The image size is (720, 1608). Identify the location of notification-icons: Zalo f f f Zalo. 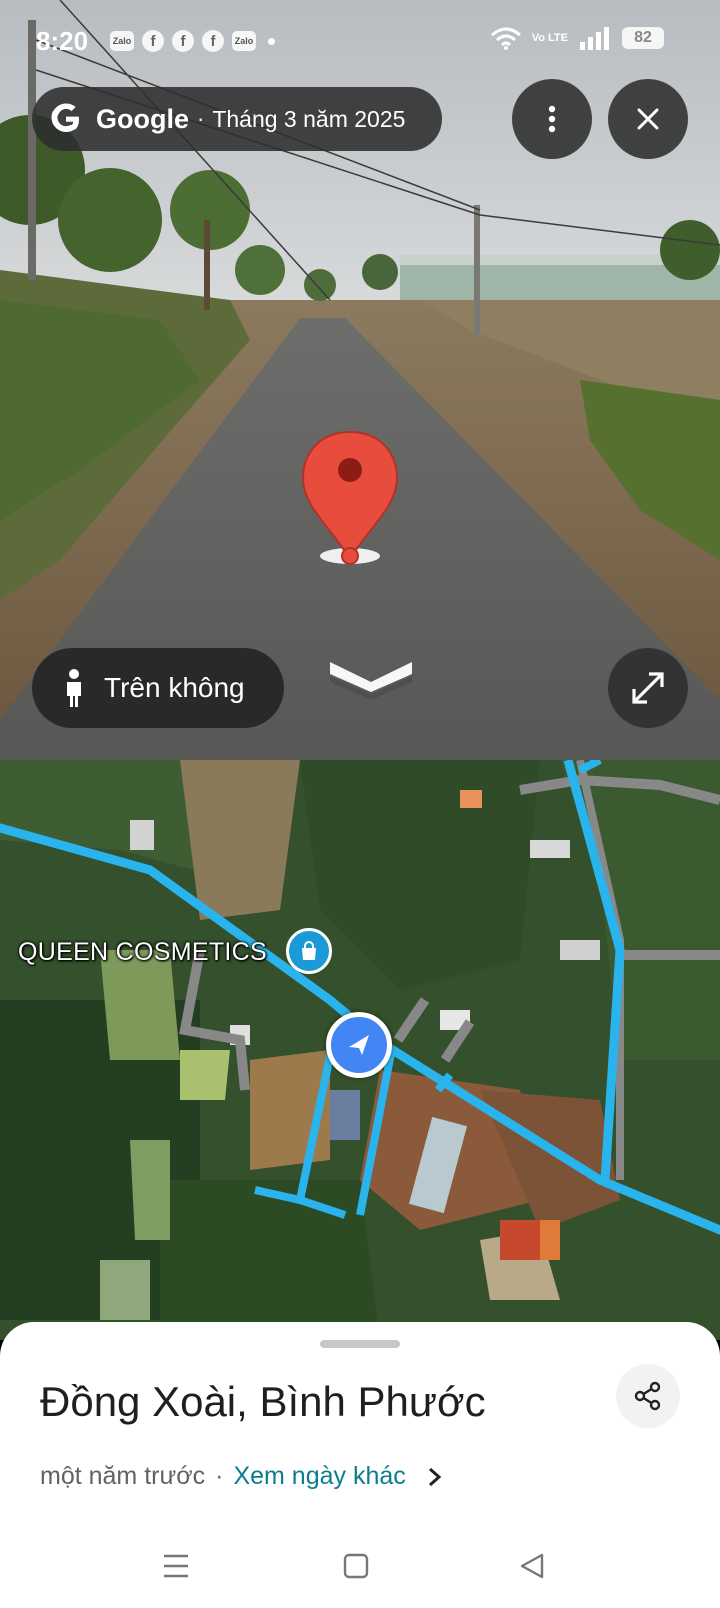
(192, 41).